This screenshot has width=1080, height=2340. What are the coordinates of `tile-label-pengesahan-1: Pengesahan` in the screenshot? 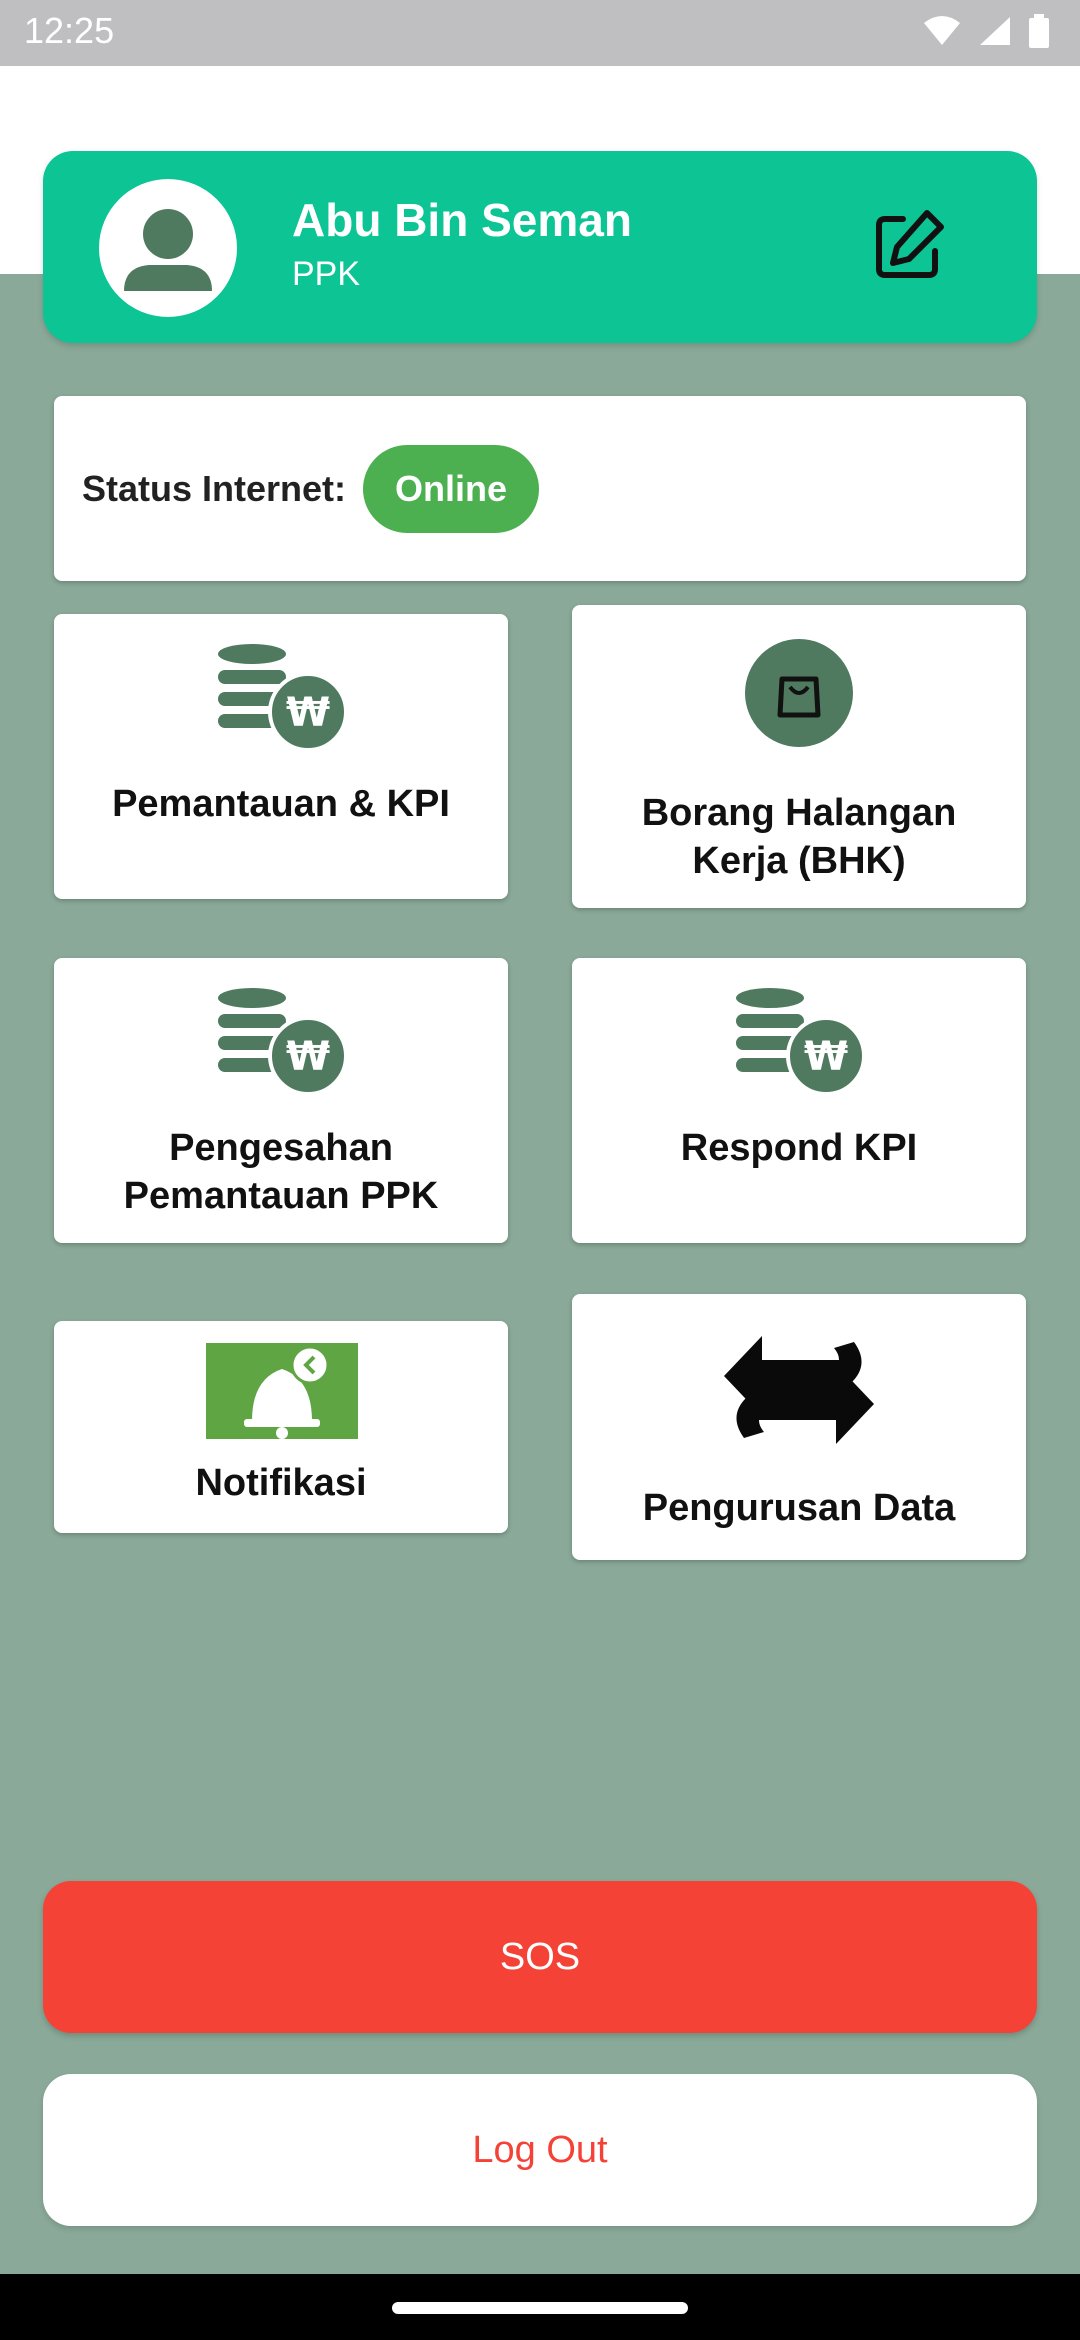 It's located at (281, 1148).